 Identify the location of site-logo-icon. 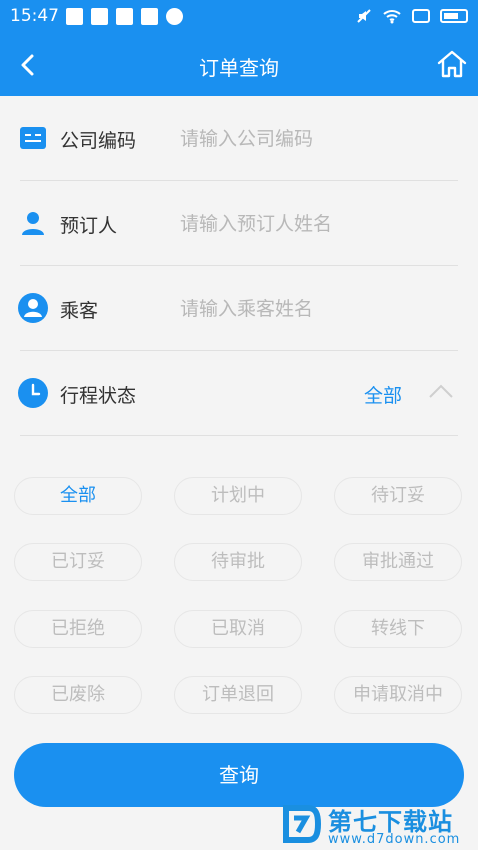
(302, 824).